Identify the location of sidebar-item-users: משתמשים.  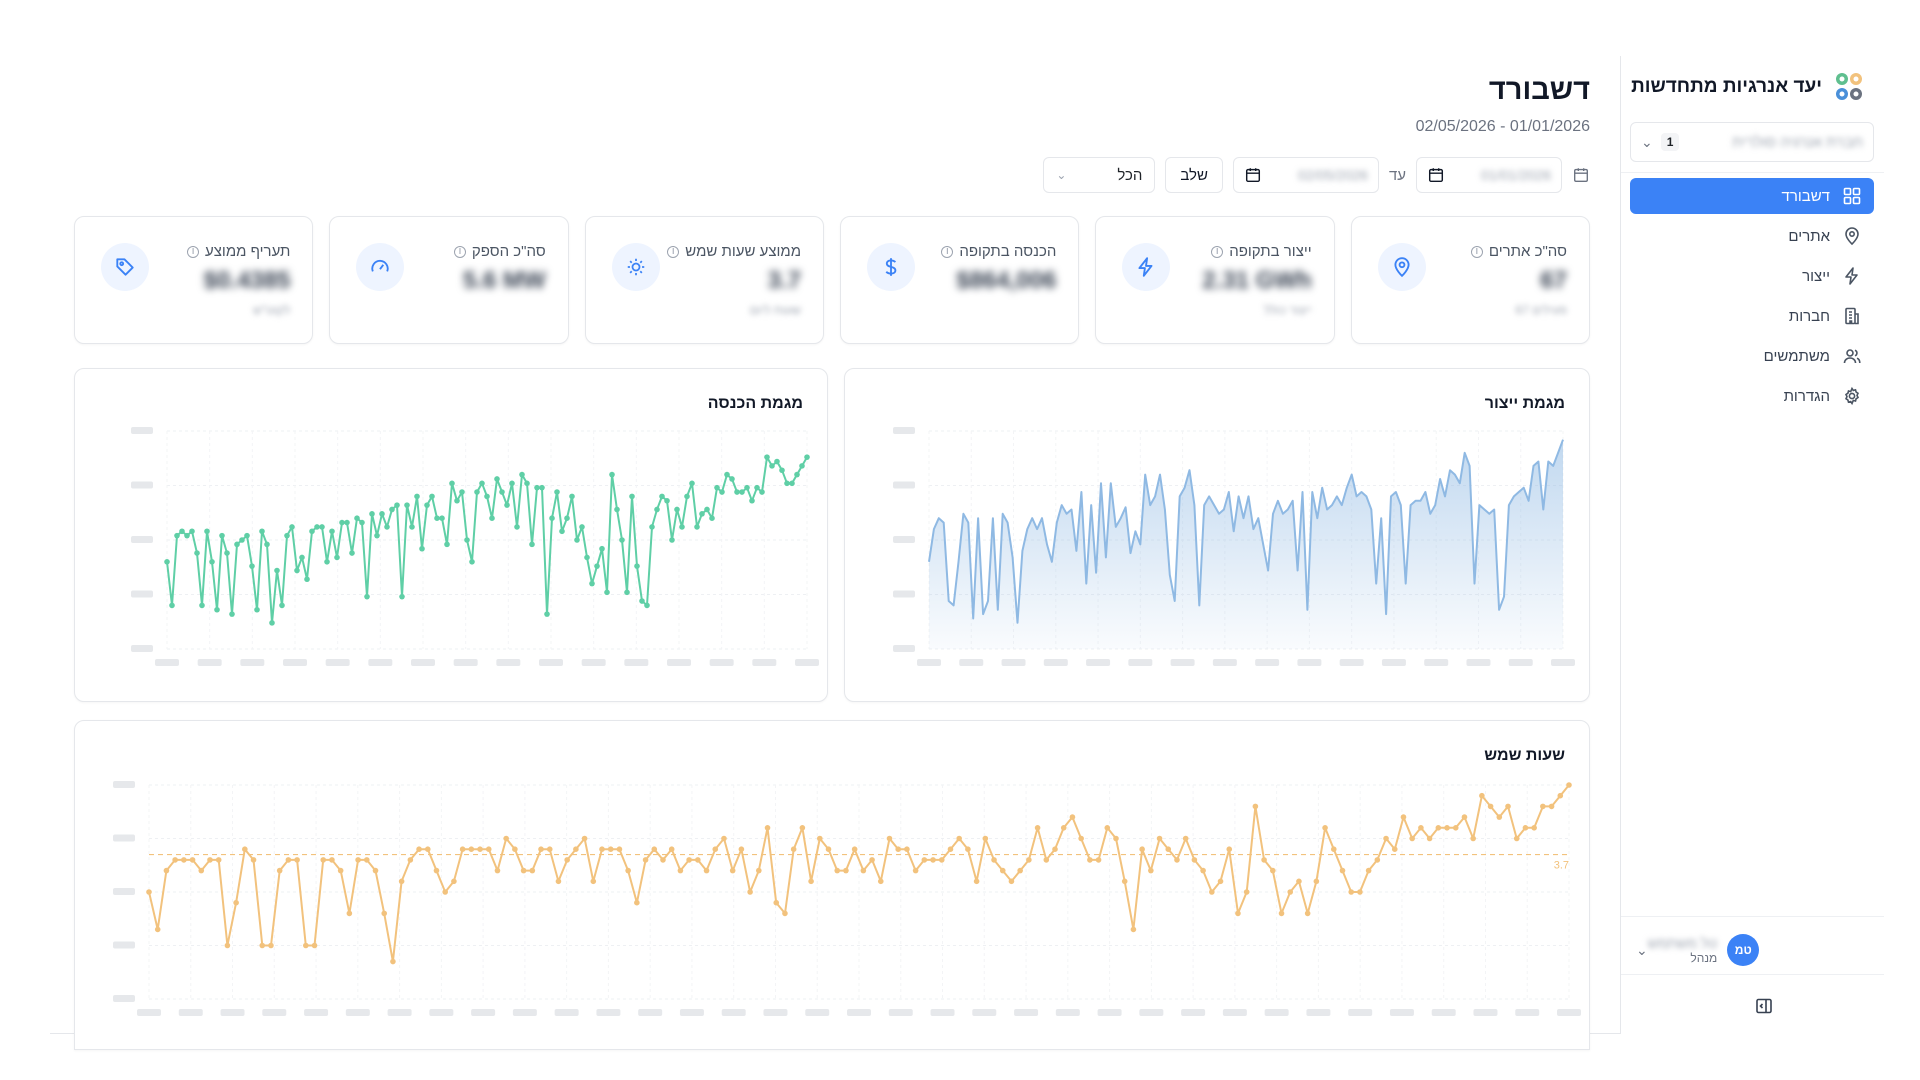
(1752, 356).